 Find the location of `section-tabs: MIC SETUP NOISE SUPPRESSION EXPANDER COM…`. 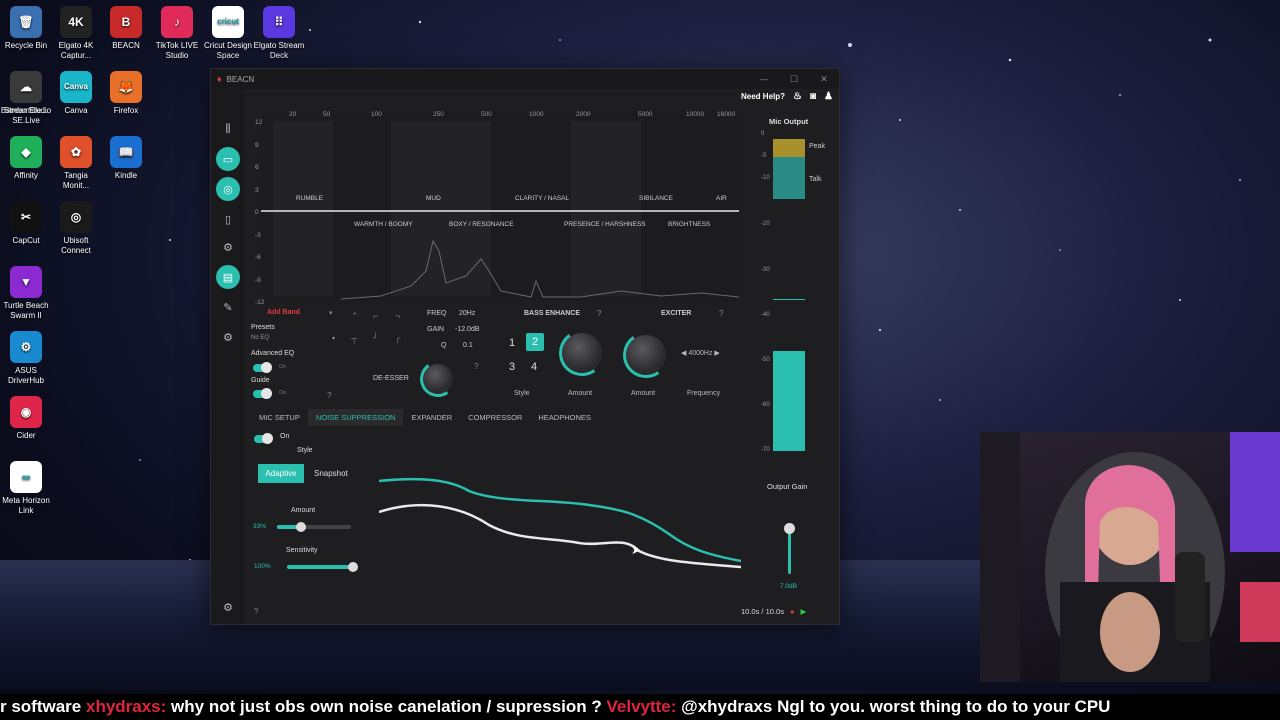

section-tabs: MIC SETUP NOISE SUPPRESSION EXPANDER COM… is located at coordinates (425, 417).